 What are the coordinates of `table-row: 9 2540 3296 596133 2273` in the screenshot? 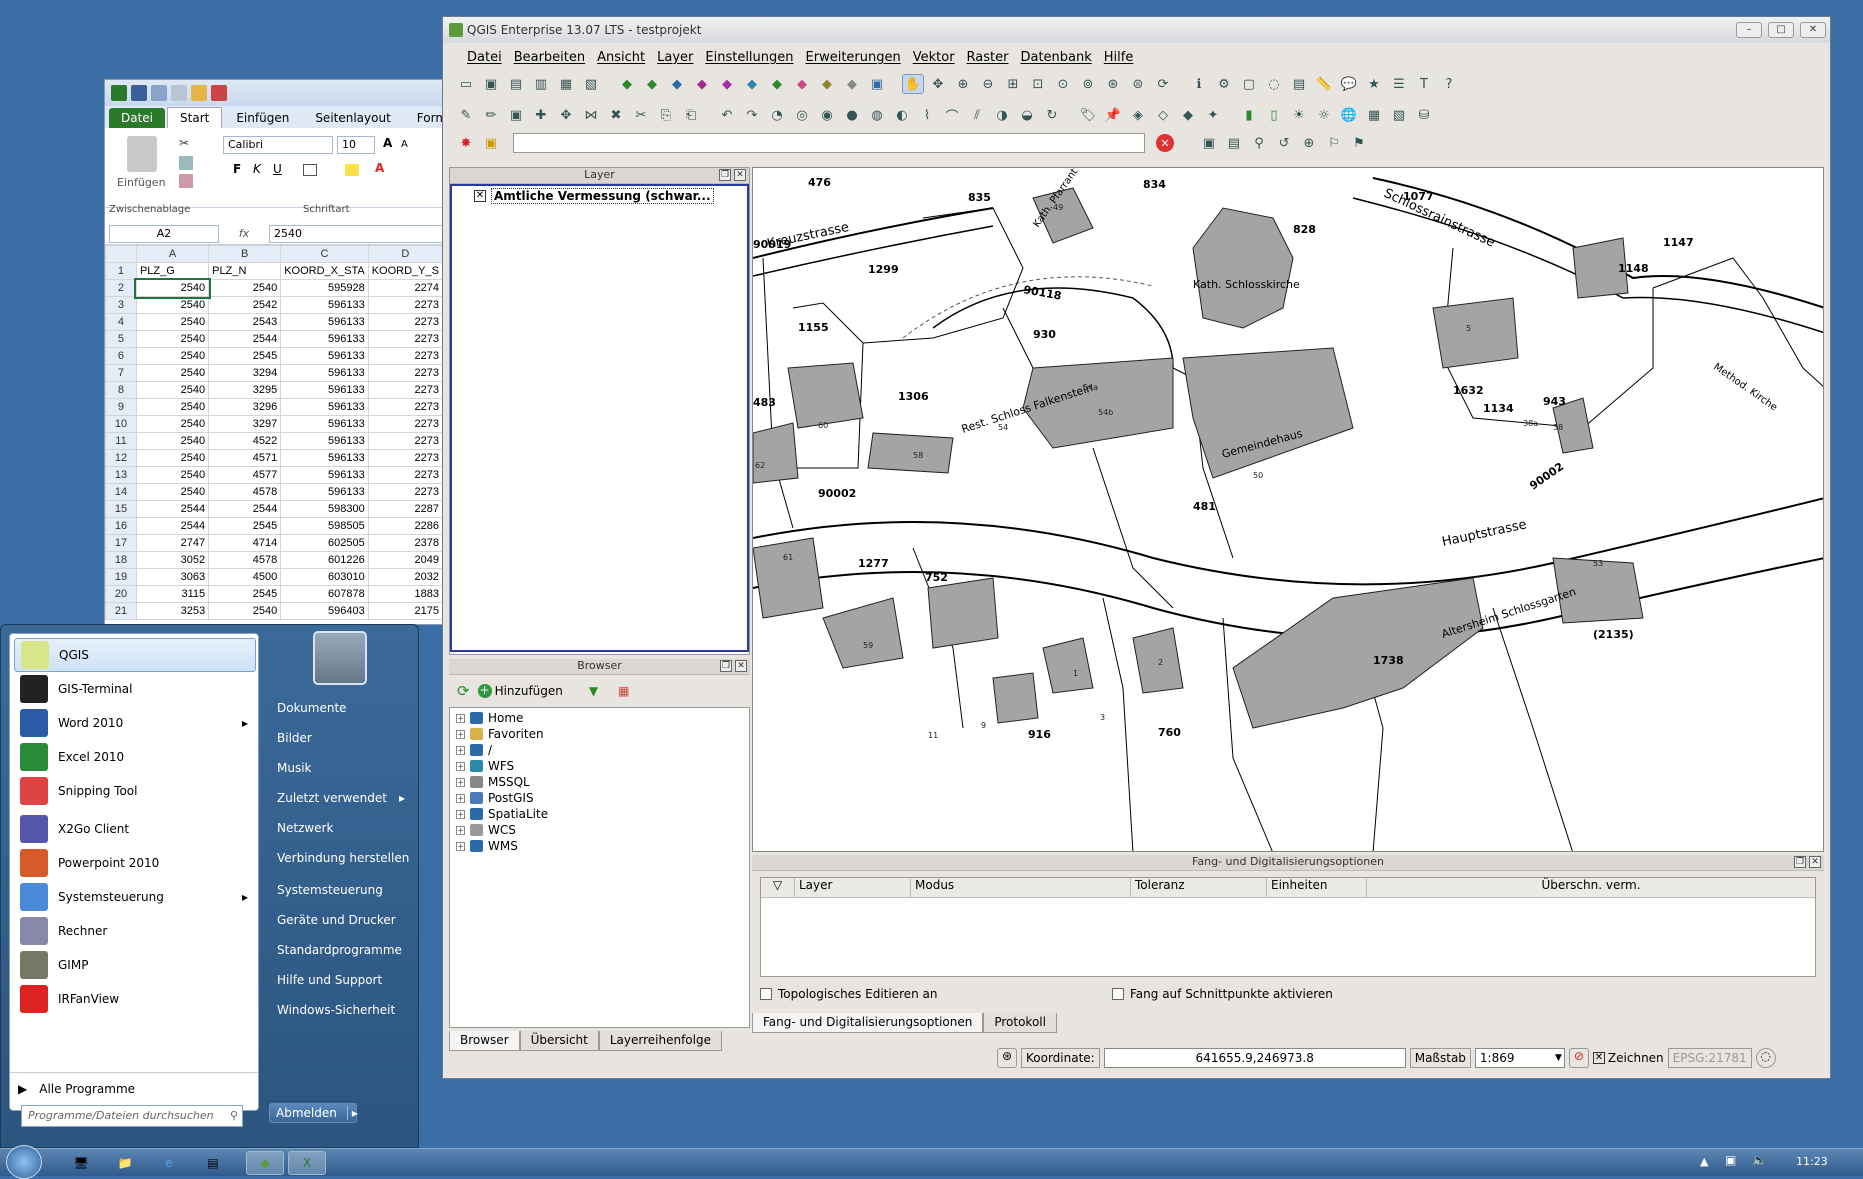 It's located at (274, 407).